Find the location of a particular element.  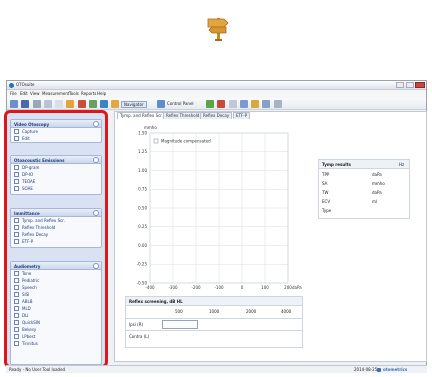

new-session-icon is located at coordinates (14, 104).